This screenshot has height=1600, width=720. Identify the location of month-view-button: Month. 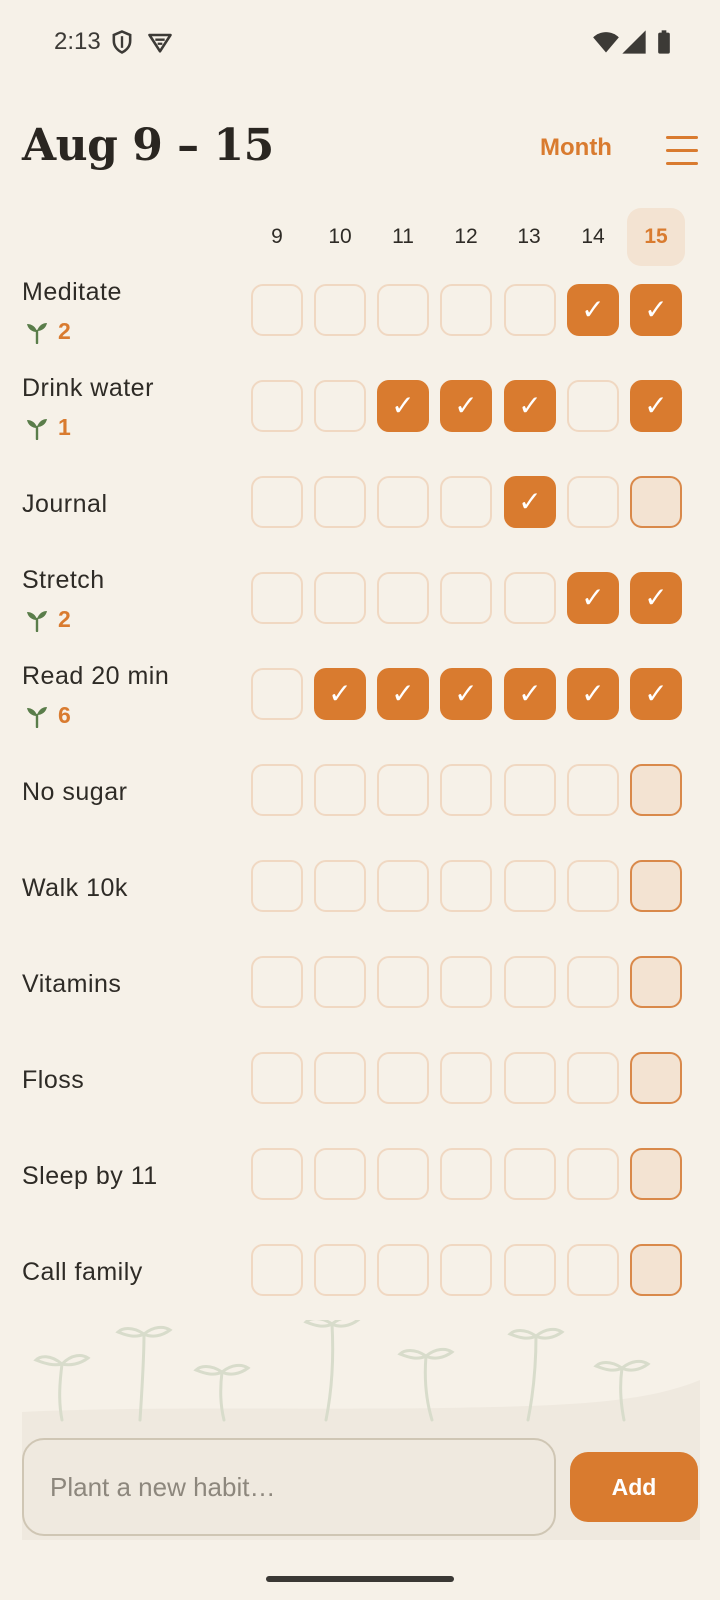
(576, 148).